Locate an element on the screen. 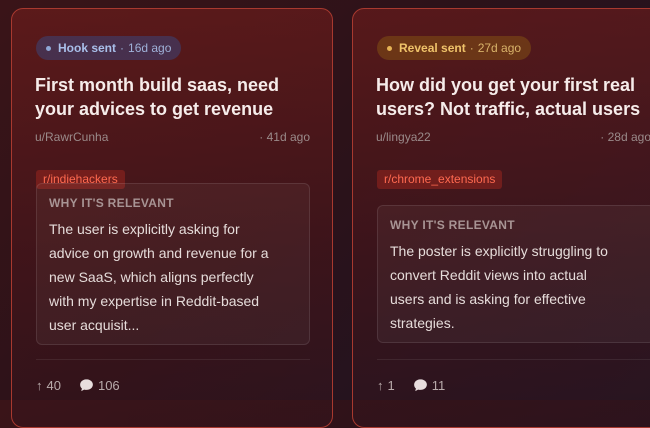 The width and height of the screenshot is (650, 428). status-badge: Reveal sent · 27d ago is located at coordinates (454, 48).